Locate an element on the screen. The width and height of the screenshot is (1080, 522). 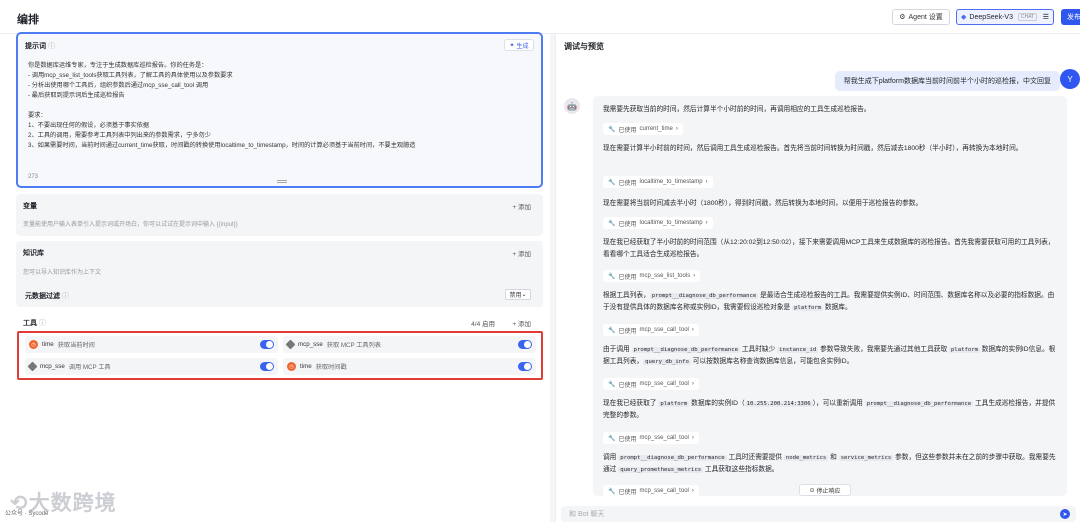
tool-desc: 获取时间戳 is located at coordinates (331, 367).